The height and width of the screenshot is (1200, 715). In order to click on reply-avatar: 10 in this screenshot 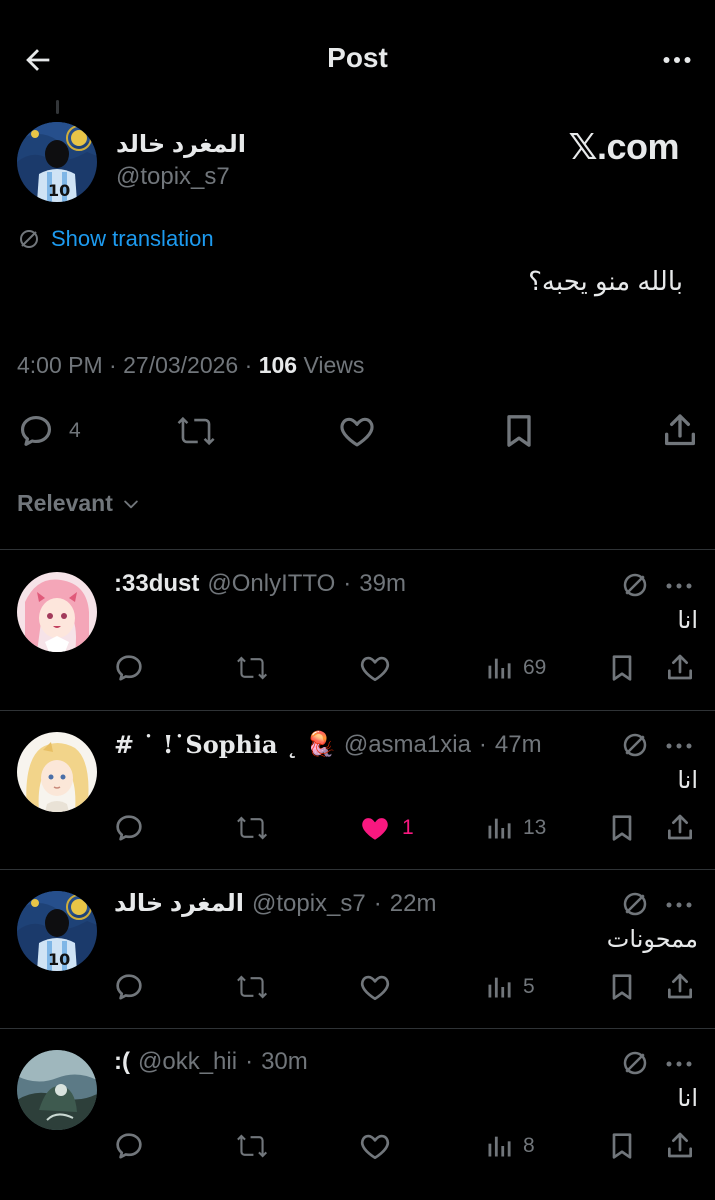, I will do `click(57, 931)`.